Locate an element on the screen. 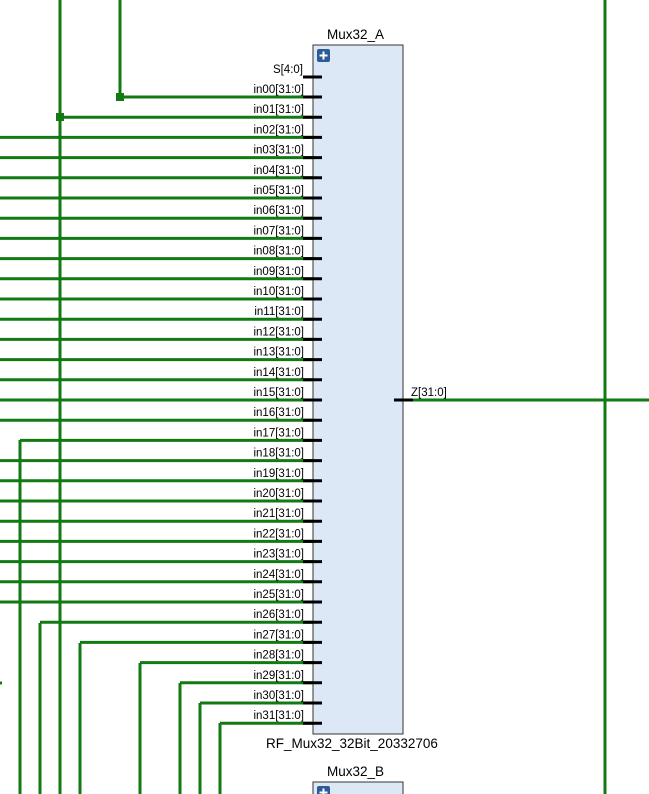 Image resolution: width=649 pixels, height=794 pixels. select-pin-label: S[4:0] is located at coordinates (288, 70).